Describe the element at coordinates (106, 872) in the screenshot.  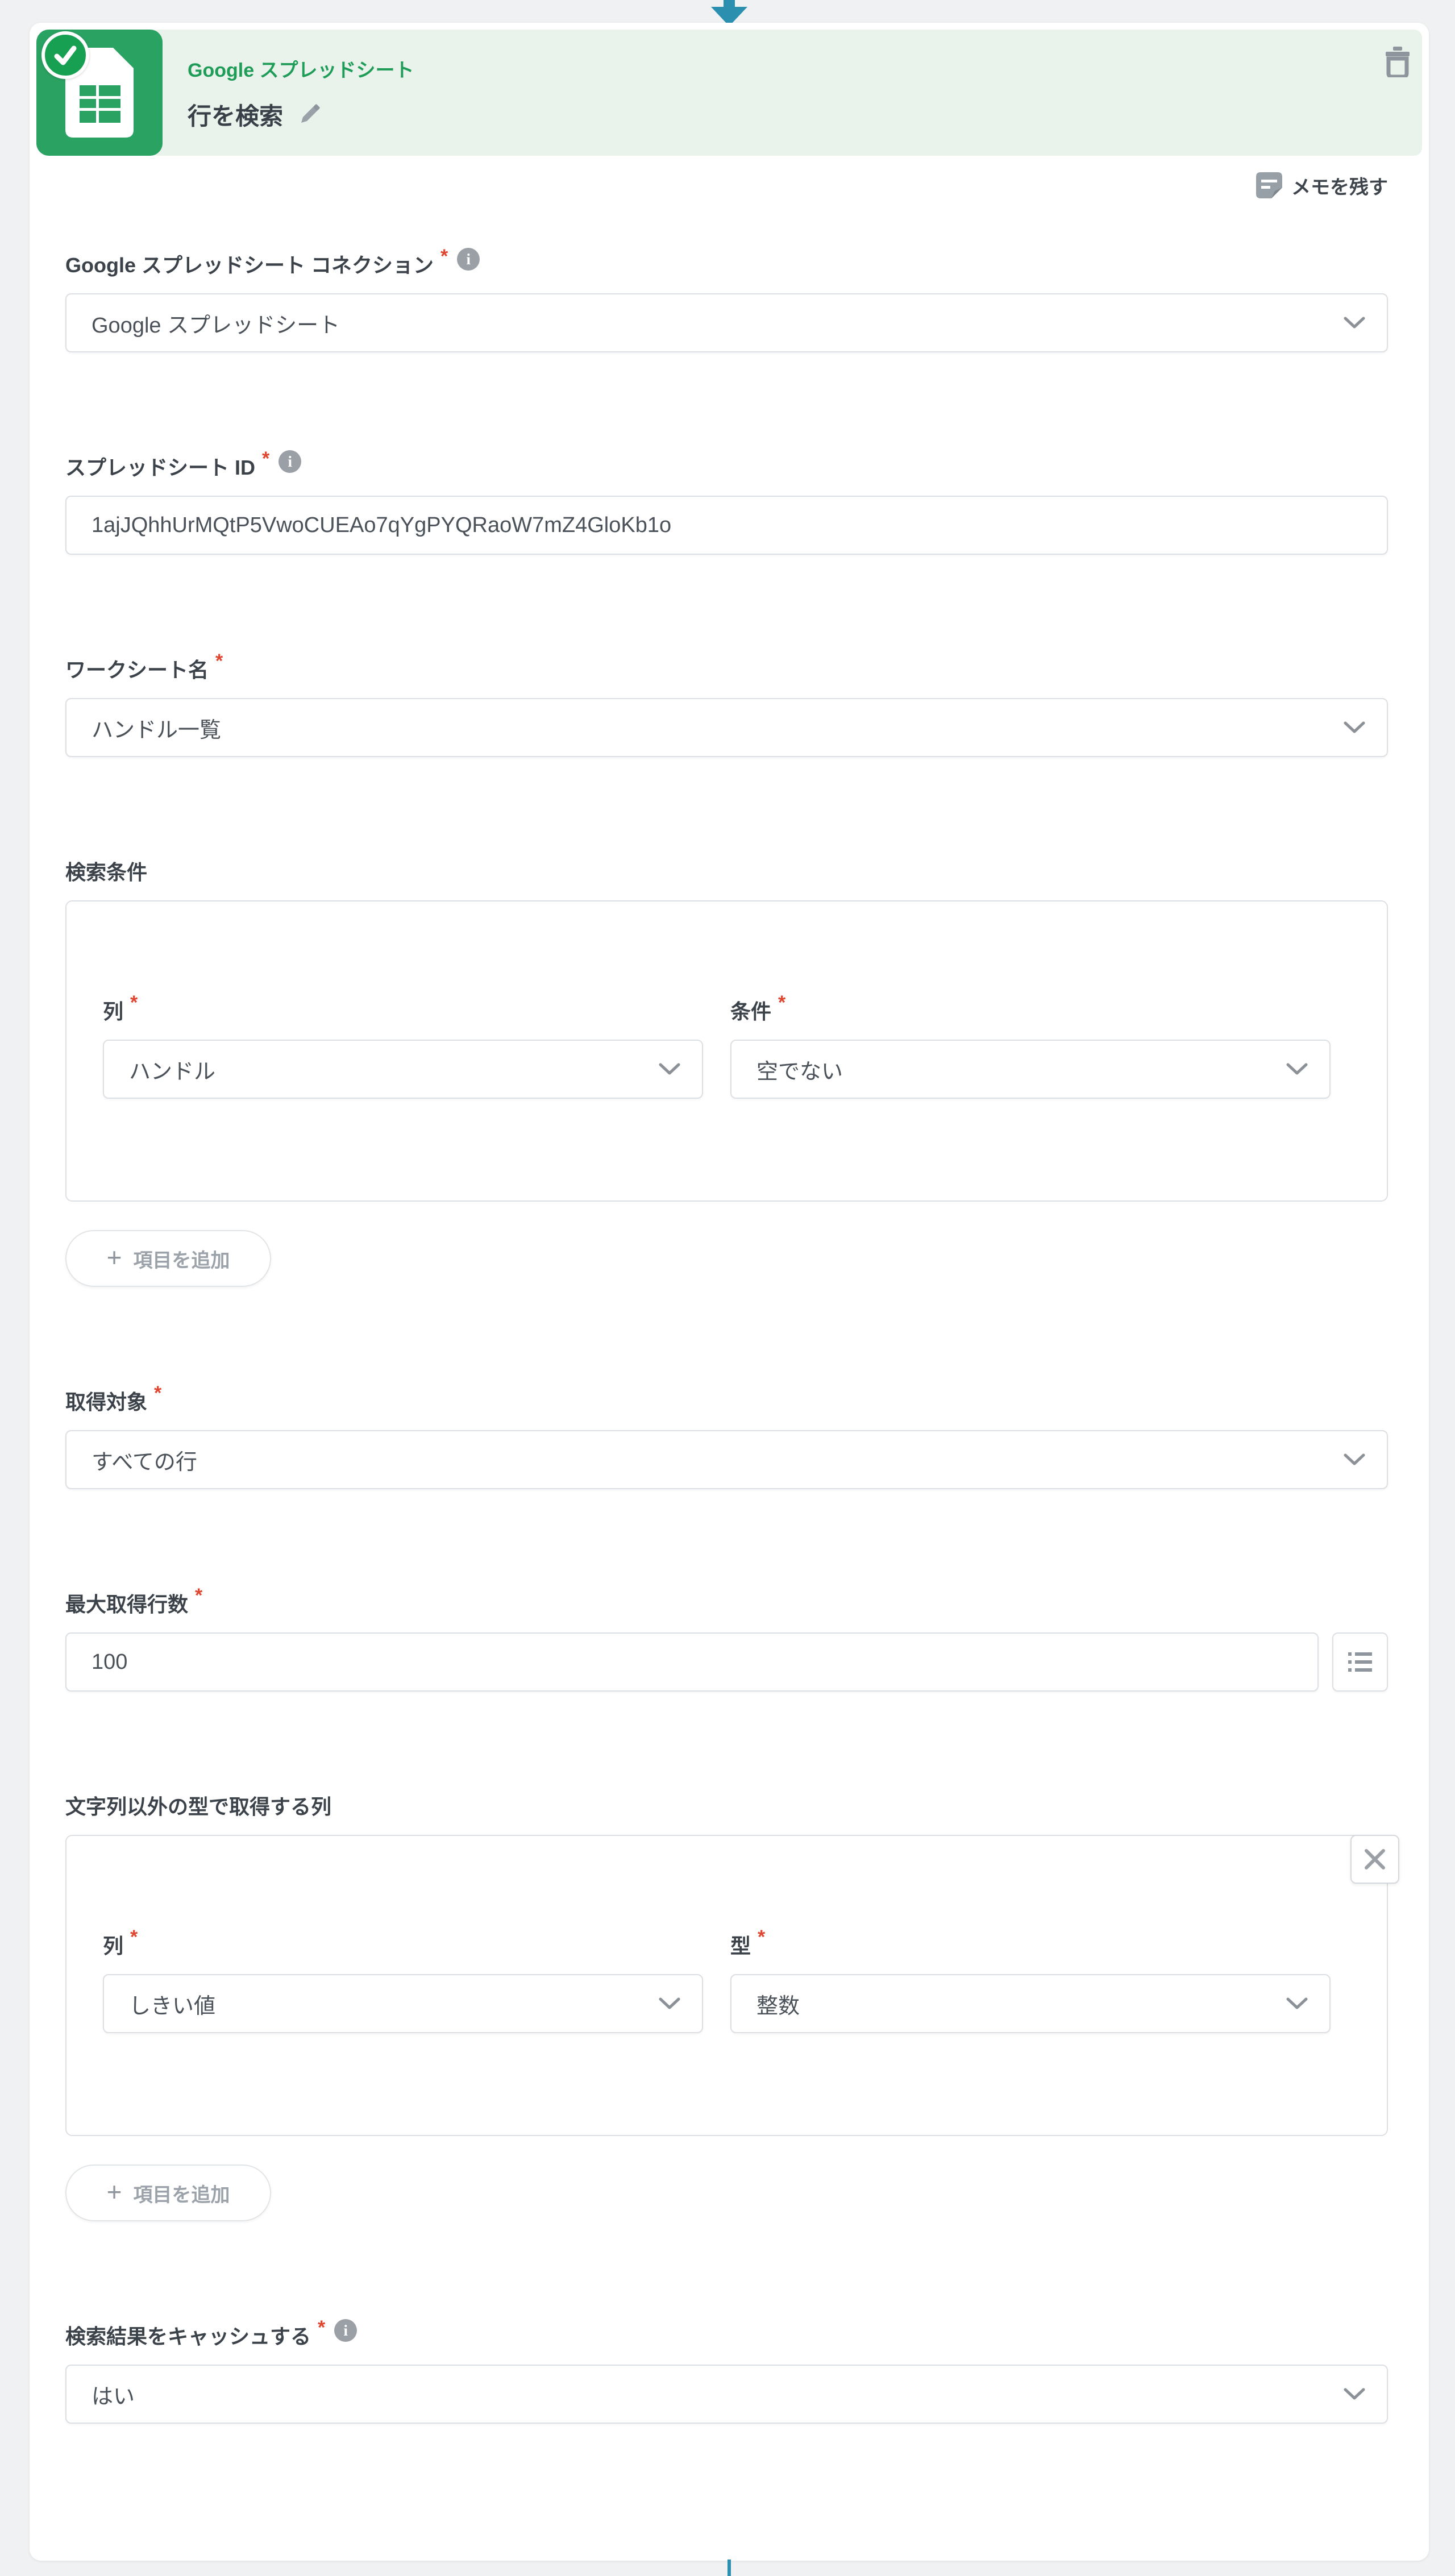
I see `search-conditions-label: 検索条件` at that location.